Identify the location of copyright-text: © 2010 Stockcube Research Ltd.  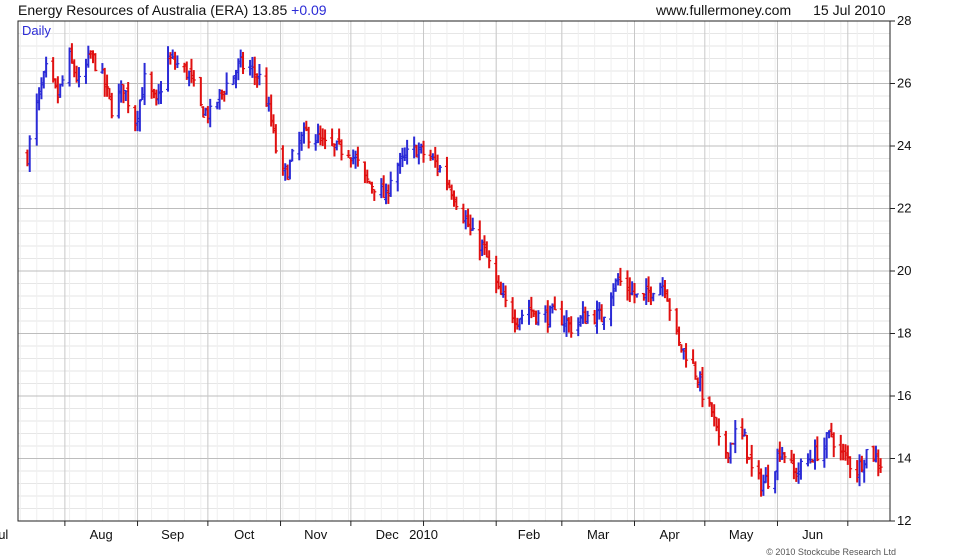
(831, 552).